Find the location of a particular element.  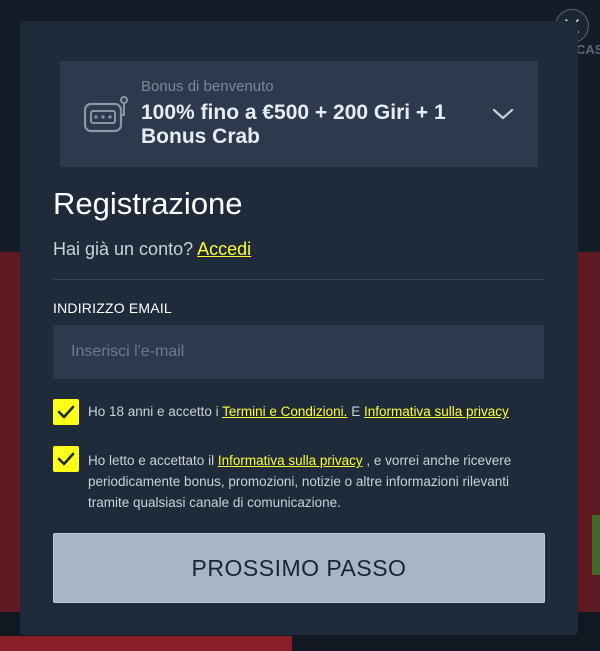

next-step-button: PROSSIMO PASSO is located at coordinates (299, 568).